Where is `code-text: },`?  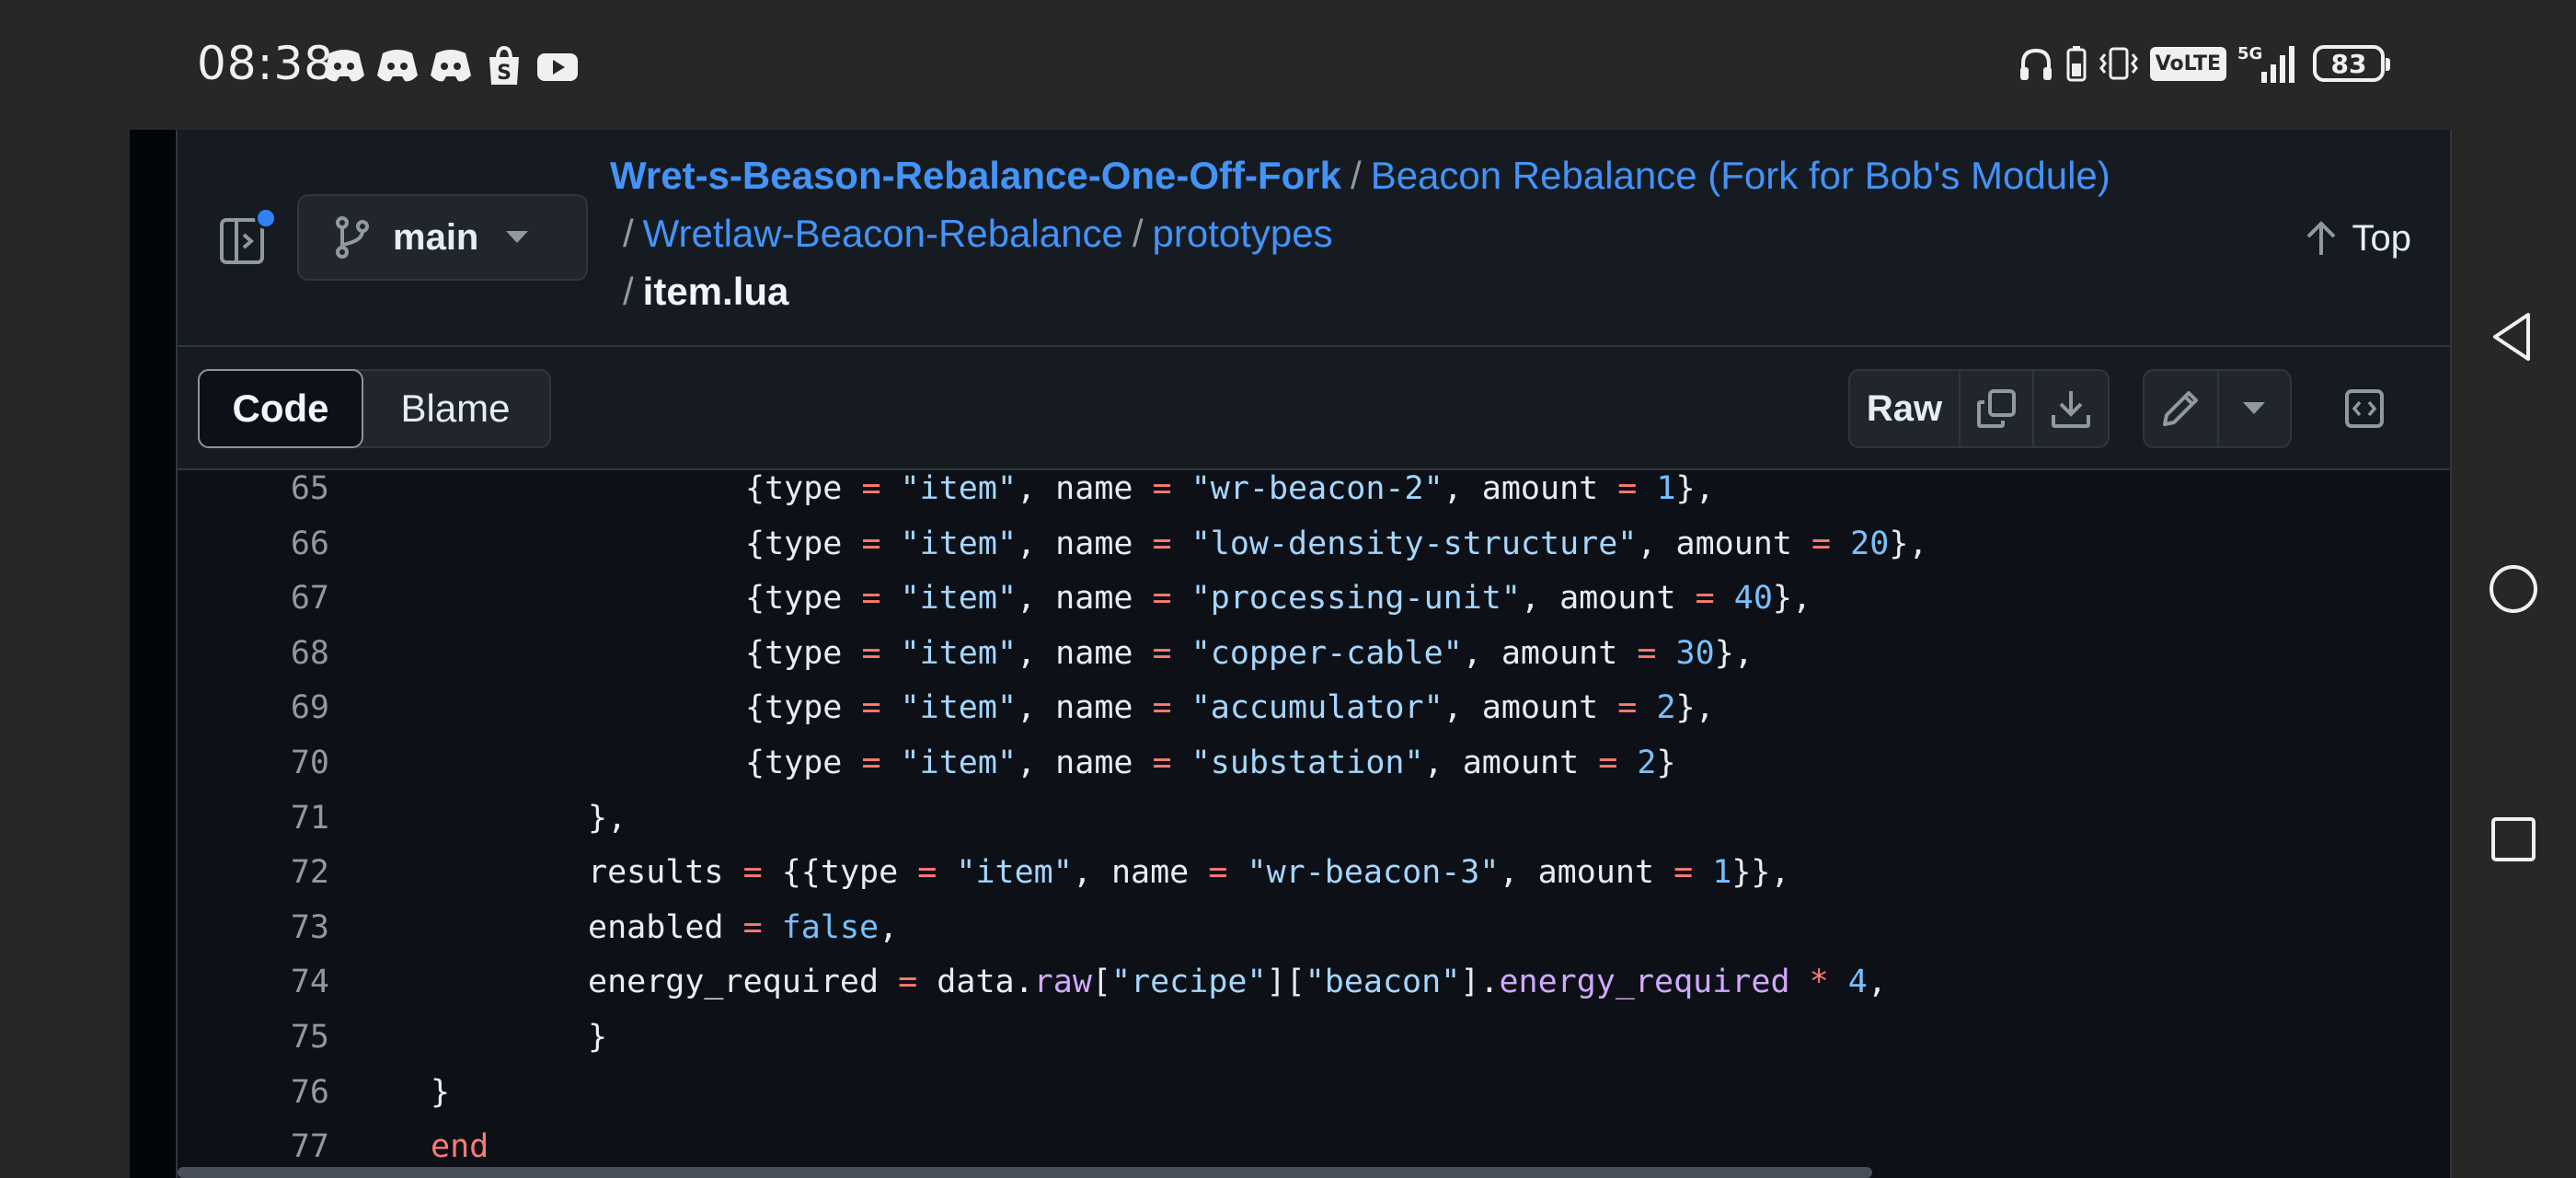 code-text: }, is located at coordinates (607, 819).